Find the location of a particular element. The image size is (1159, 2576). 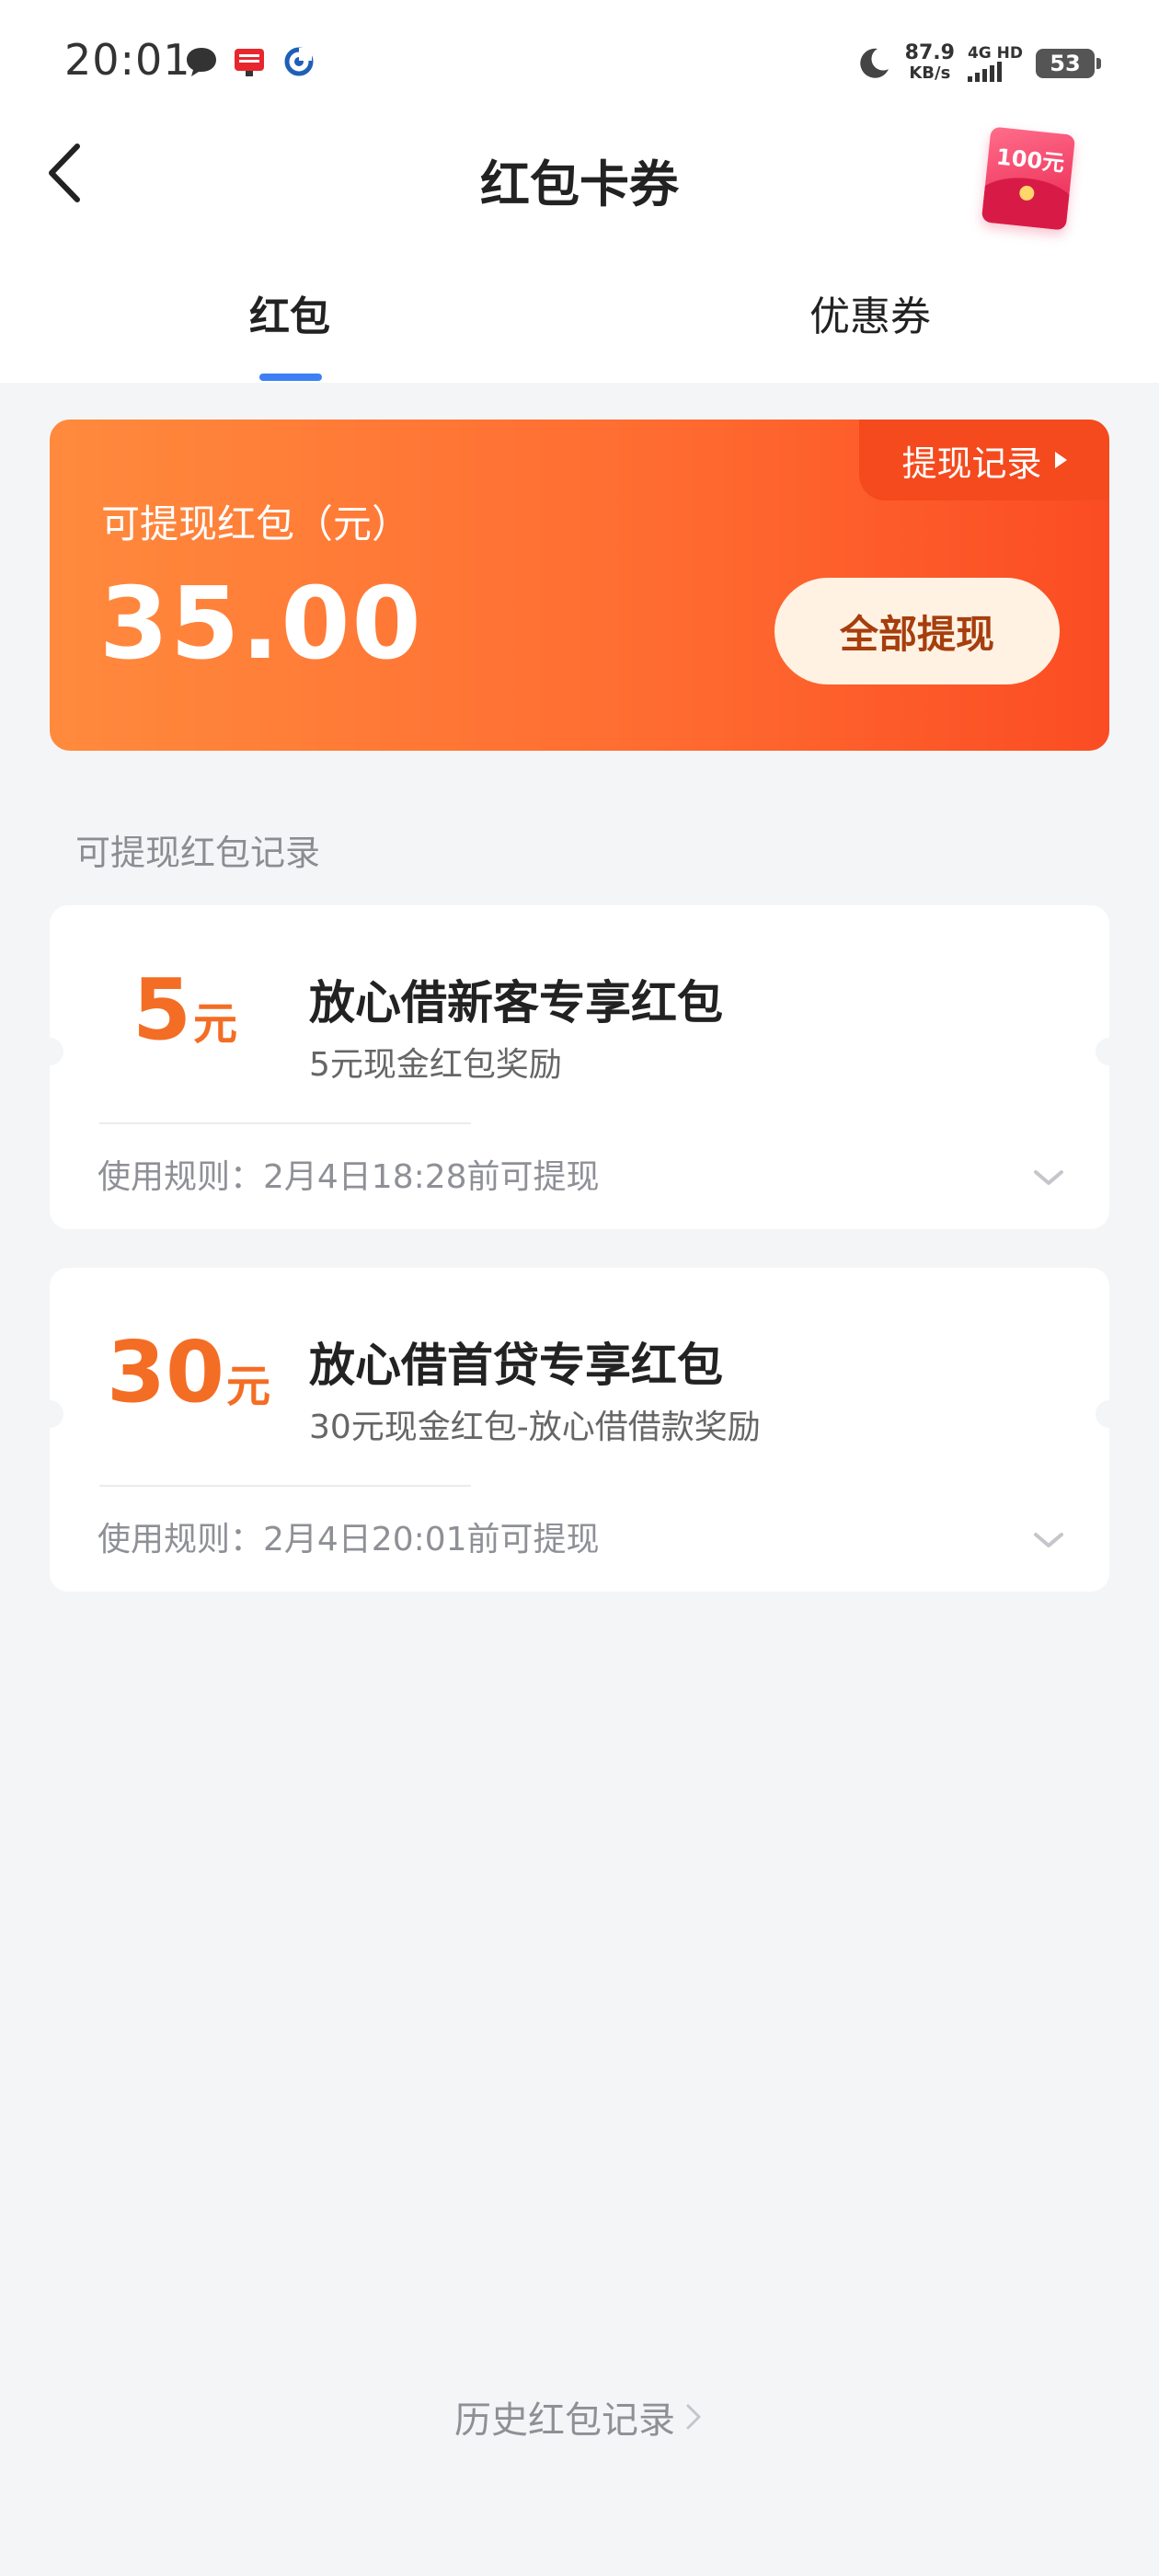

balance-label: 可提现红包（元） is located at coordinates (256, 523).